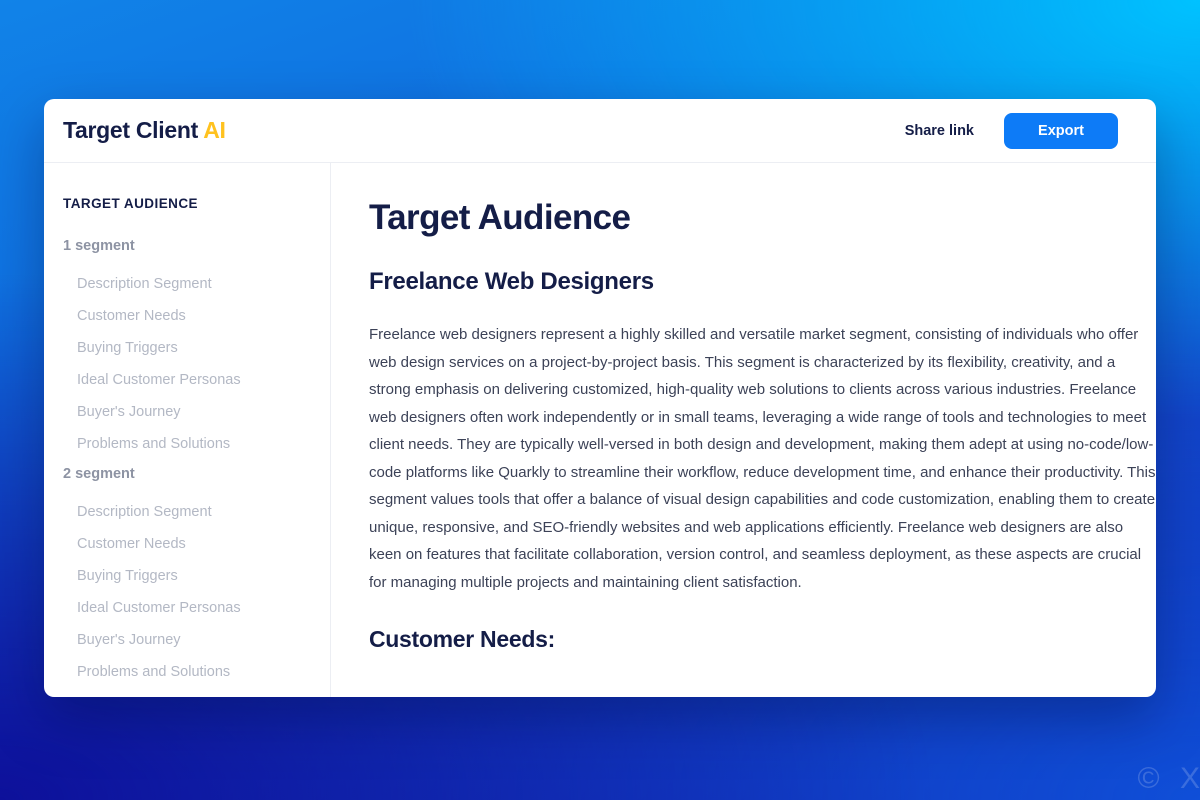  Describe the element at coordinates (1168, 778) in the screenshot. I see `watermark: © X` at that location.